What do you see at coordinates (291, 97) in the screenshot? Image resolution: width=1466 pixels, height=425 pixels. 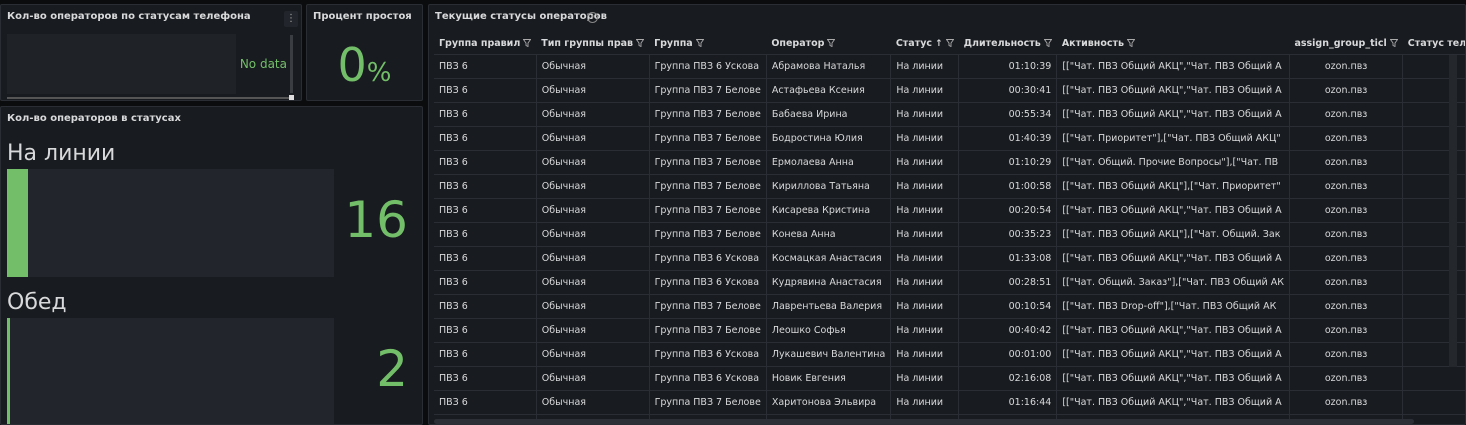 I see `resize-handle` at bounding box center [291, 97].